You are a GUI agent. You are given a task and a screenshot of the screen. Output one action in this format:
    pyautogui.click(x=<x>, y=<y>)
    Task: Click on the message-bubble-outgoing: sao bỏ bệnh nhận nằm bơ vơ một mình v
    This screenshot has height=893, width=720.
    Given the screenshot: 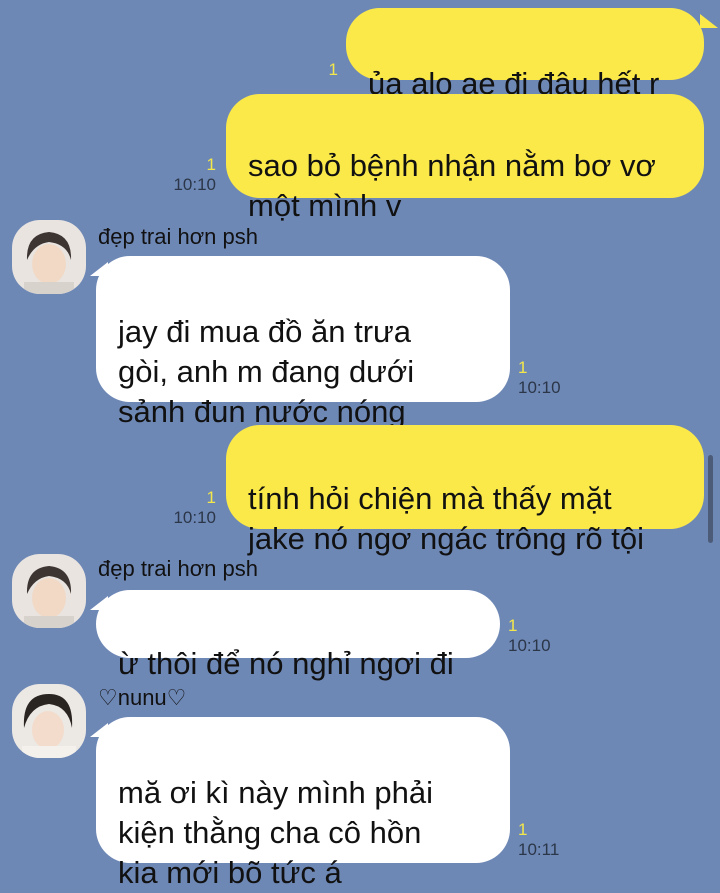 What is the action you would take?
    pyautogui.click(x=465, y=158)
    